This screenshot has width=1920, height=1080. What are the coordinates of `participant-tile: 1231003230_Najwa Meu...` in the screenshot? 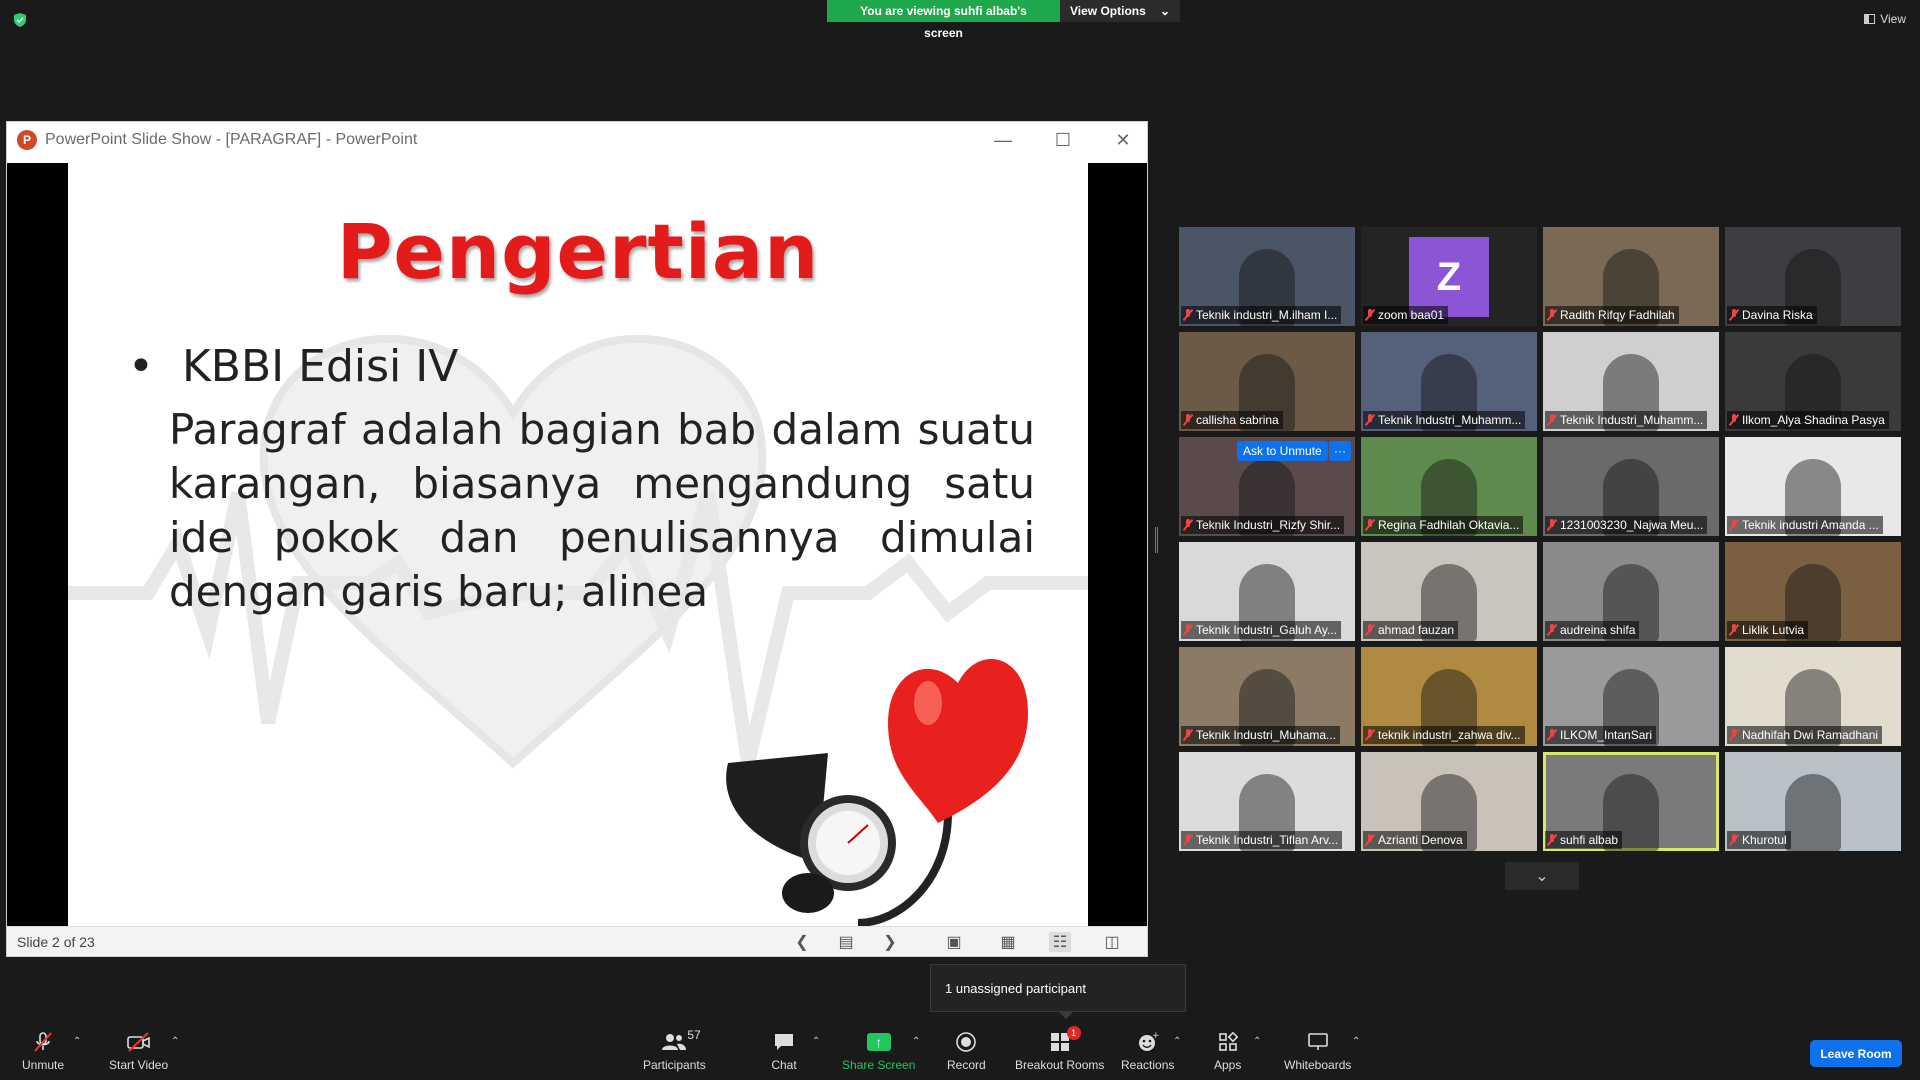 It's located at (1631, 486).